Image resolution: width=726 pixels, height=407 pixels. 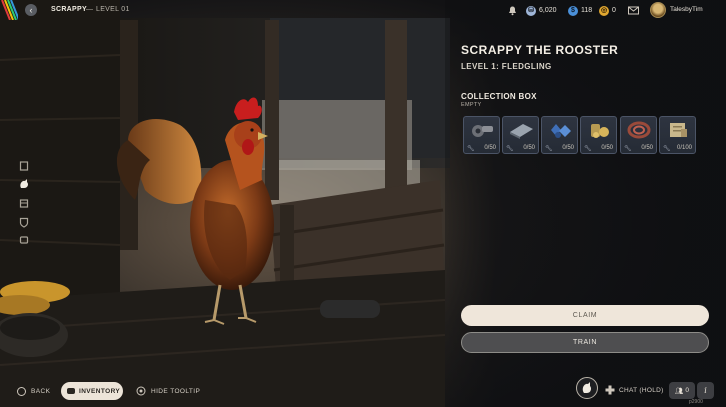 I want to click on currency-coins: ⛁ 6,020, so click(x=541, y=10).